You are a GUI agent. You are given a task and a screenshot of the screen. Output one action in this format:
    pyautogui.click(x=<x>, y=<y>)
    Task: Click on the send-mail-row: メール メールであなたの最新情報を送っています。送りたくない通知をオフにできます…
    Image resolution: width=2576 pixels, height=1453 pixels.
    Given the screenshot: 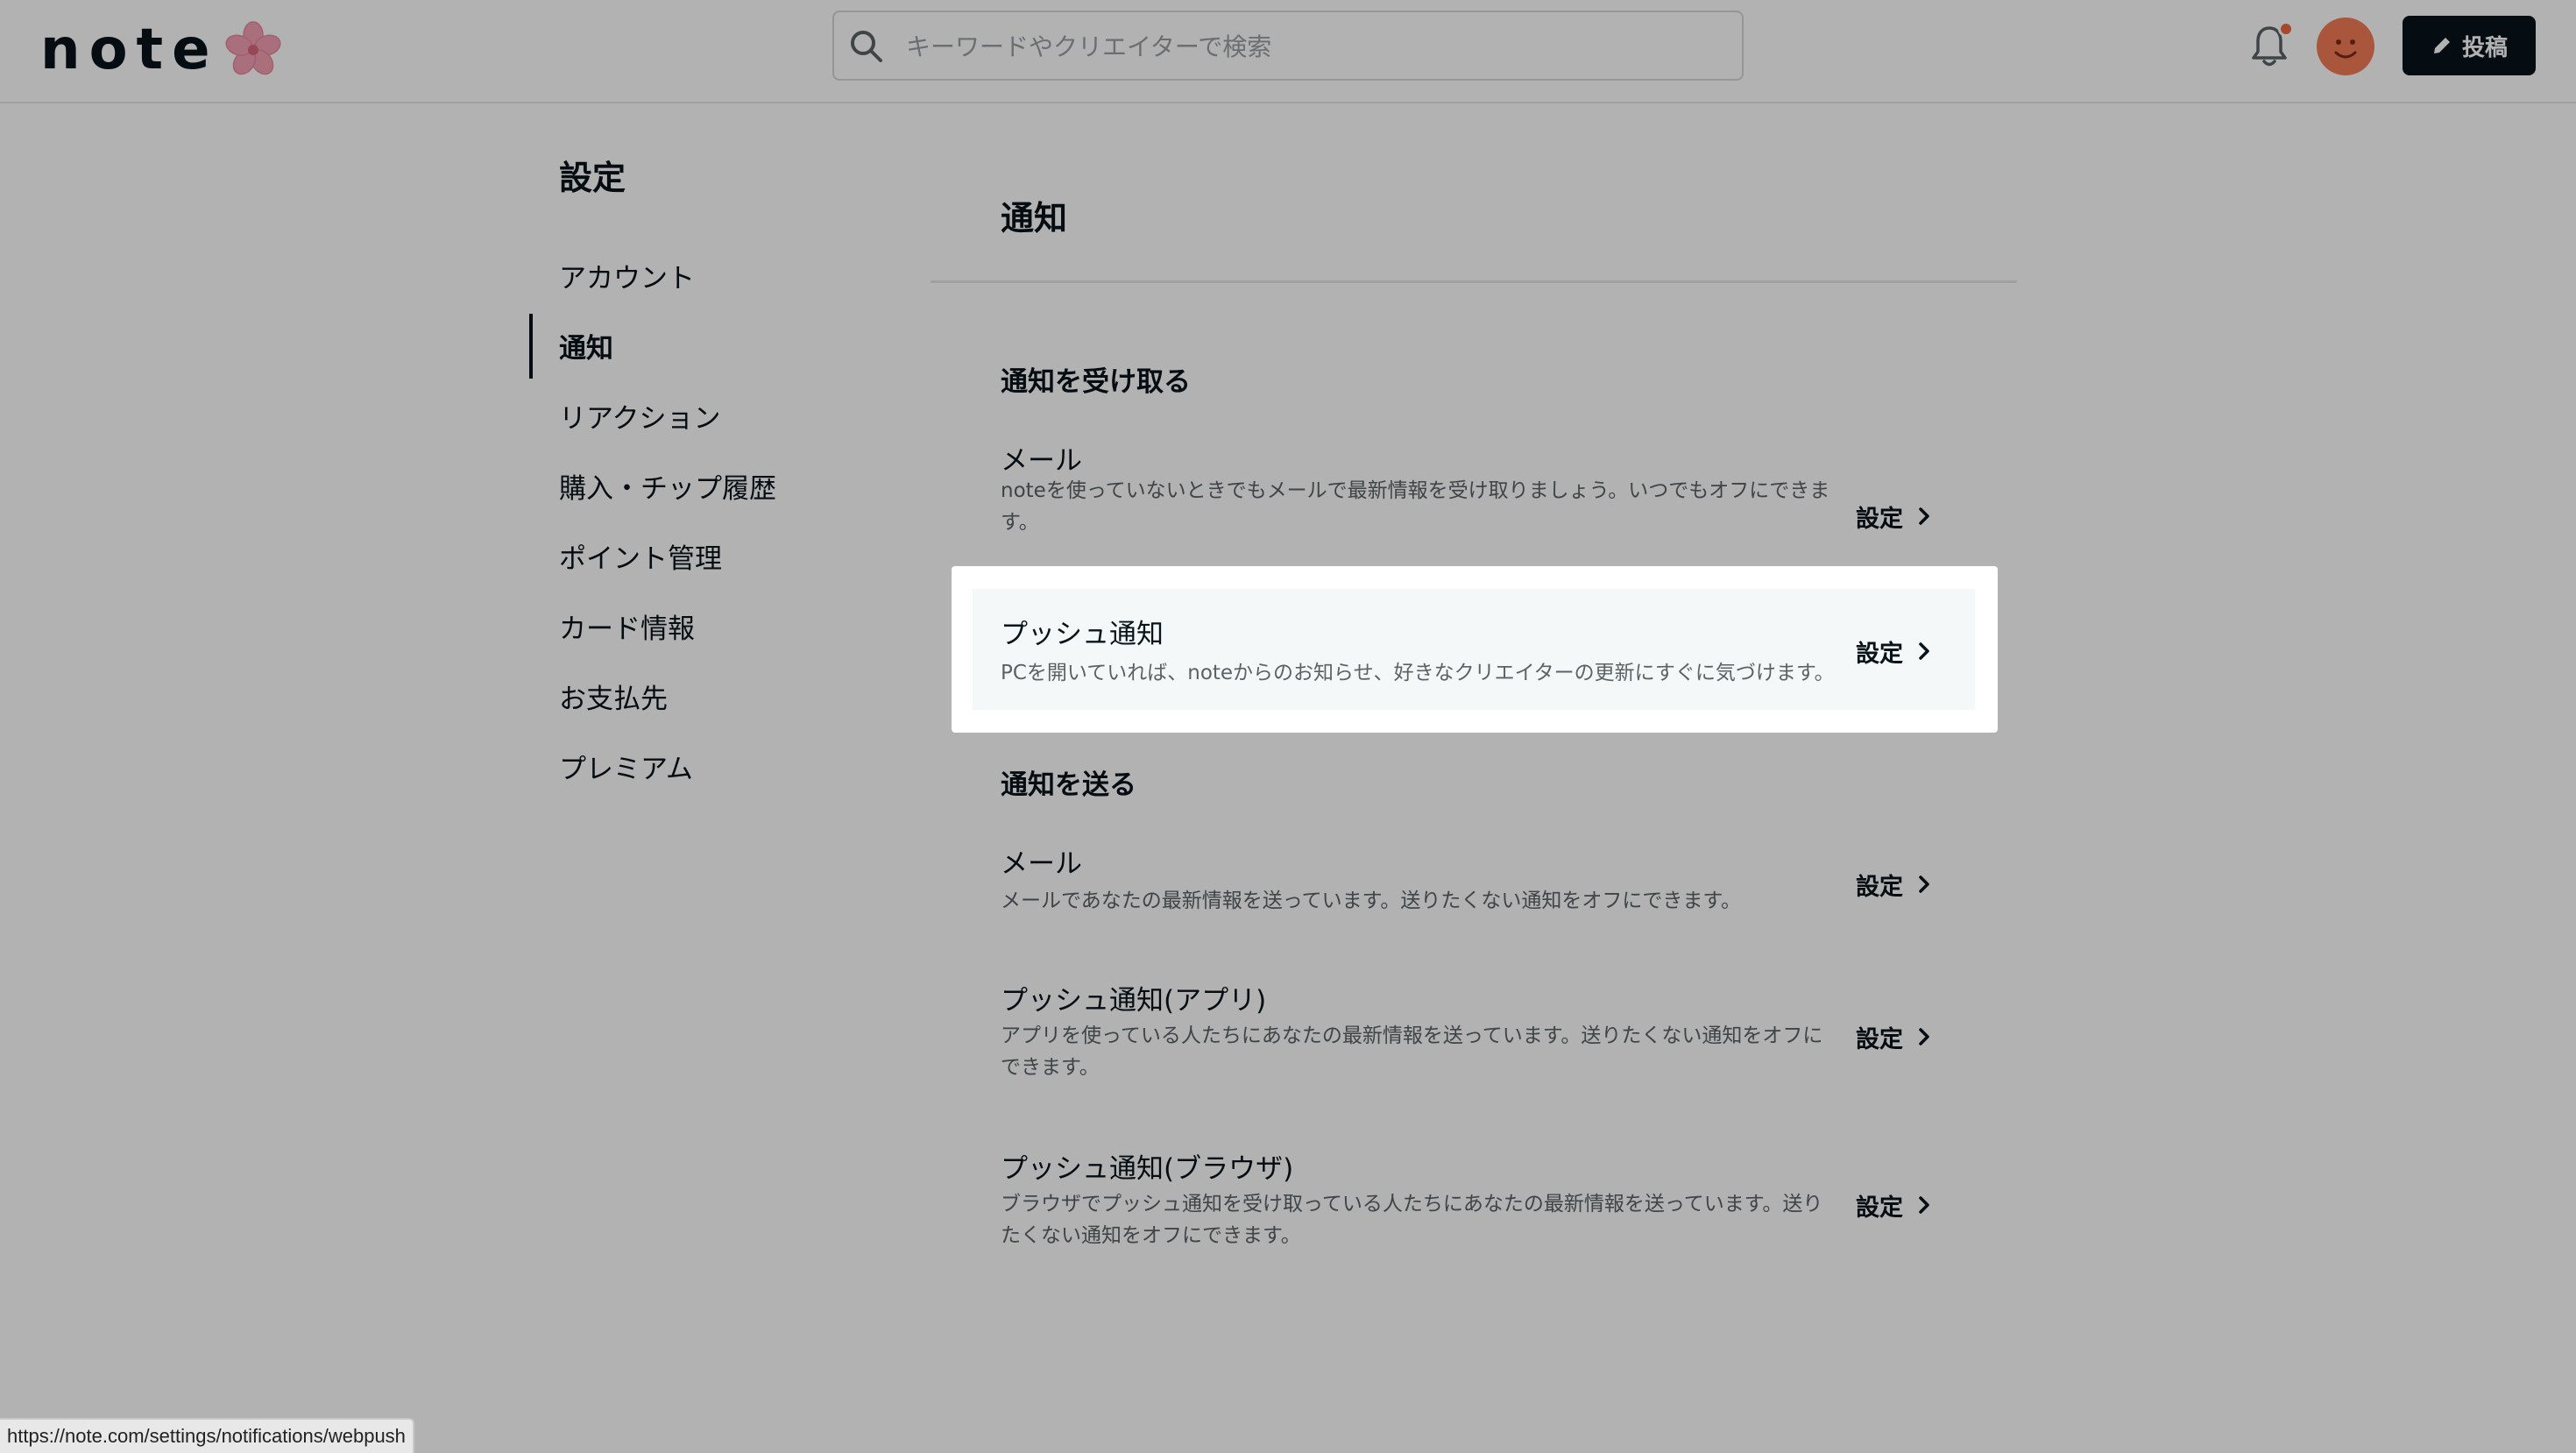 What is the action you would take?
    pyautogui.click(x=1474, y=880)
    